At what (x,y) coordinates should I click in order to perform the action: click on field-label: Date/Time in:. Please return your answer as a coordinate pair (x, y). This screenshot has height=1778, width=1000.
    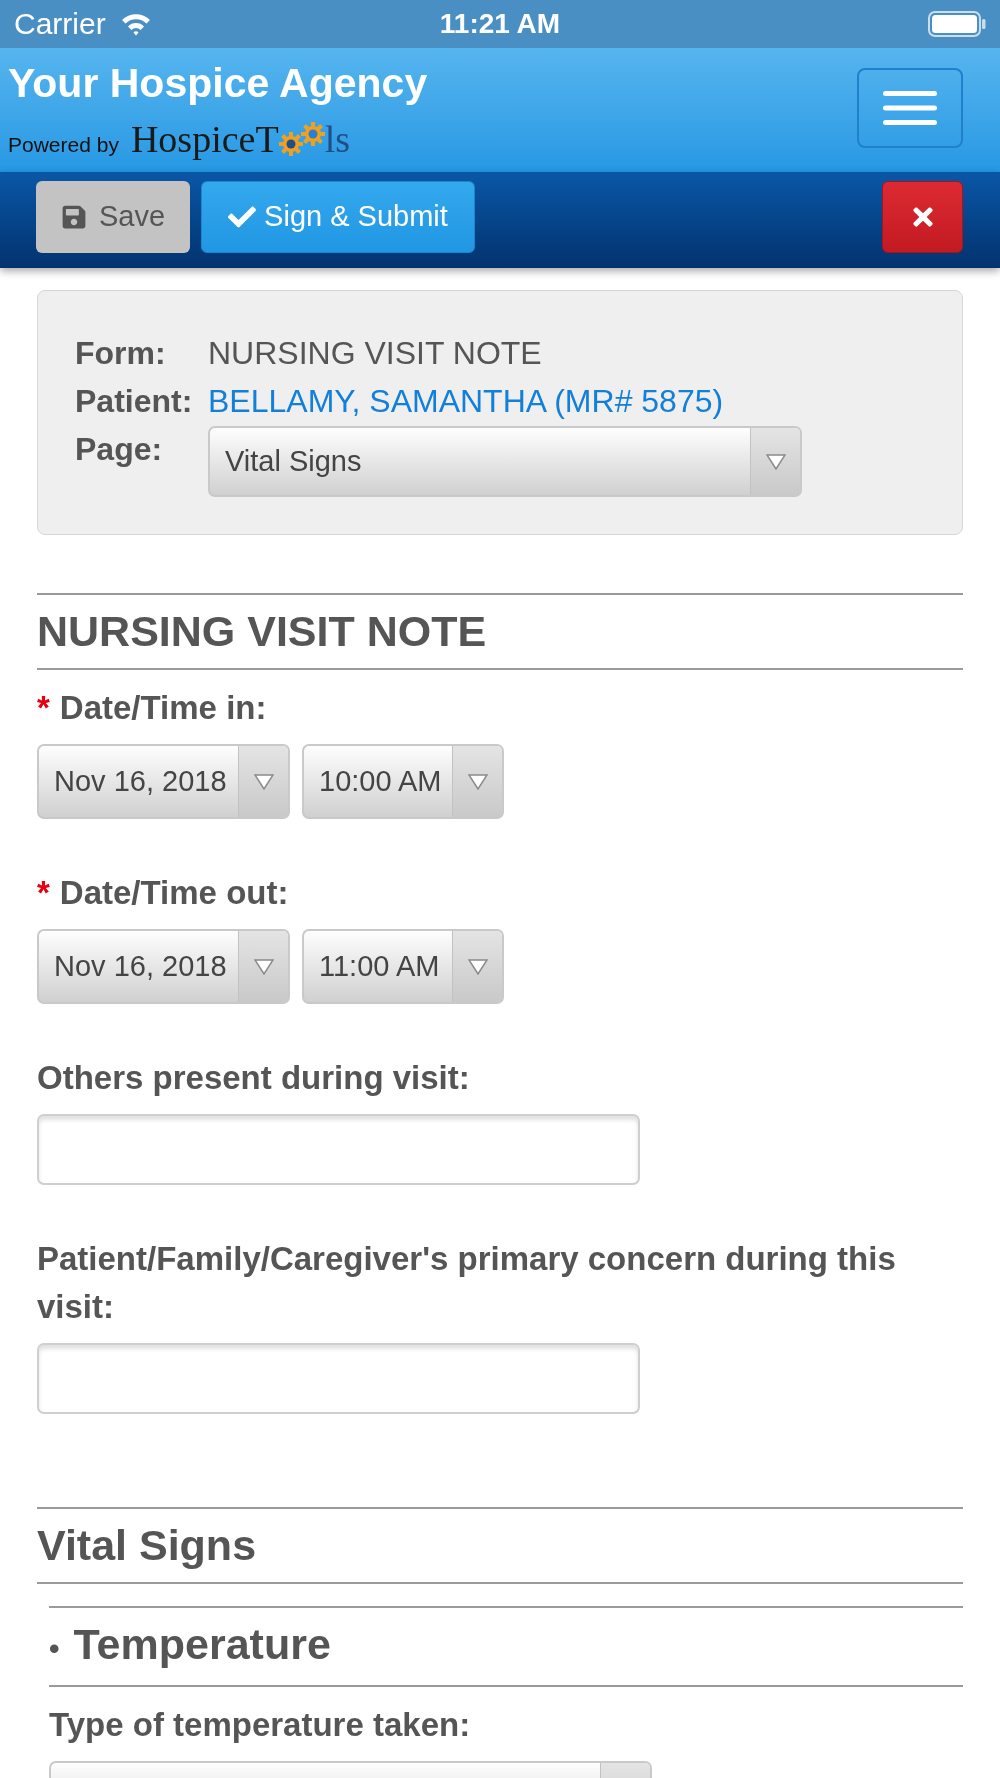
    Looking at the image, I should click on (163, 707).